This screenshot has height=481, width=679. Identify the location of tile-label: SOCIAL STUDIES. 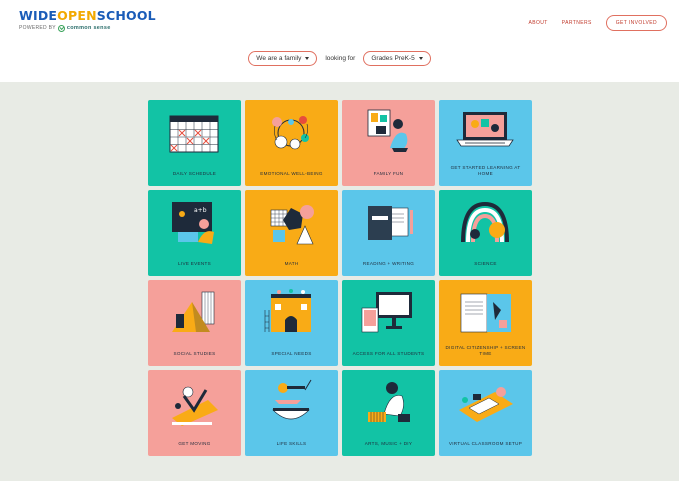
(194, 354).